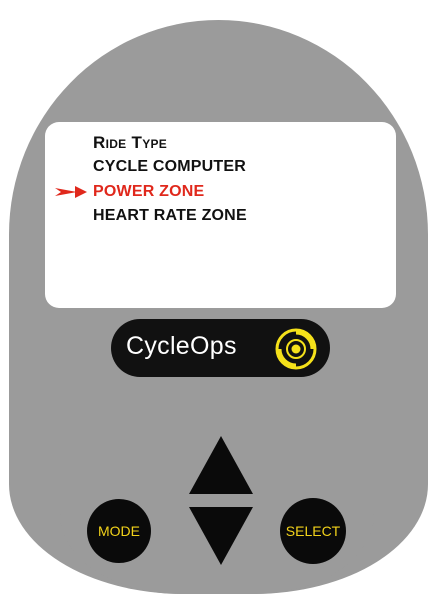  What do you see at coordinates (148, 192) in the screenshot?
I see `menu-item-power-zone: POWER ZONE` at bounding box center [148, 192].